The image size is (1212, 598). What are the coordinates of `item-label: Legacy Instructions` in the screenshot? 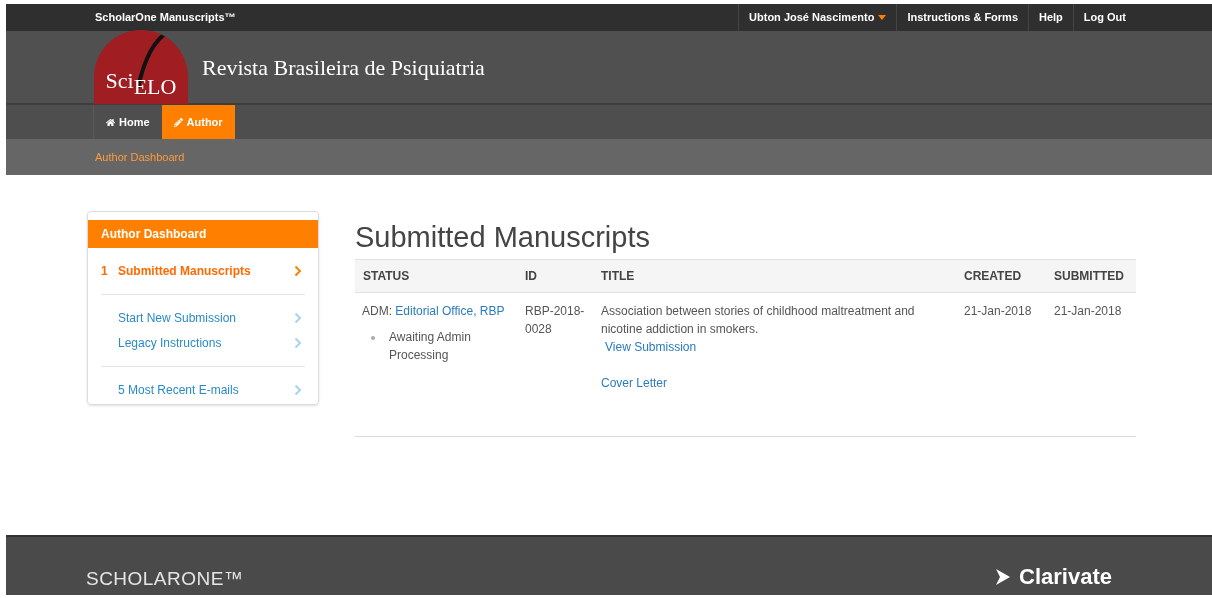 It's located at (170, 343).